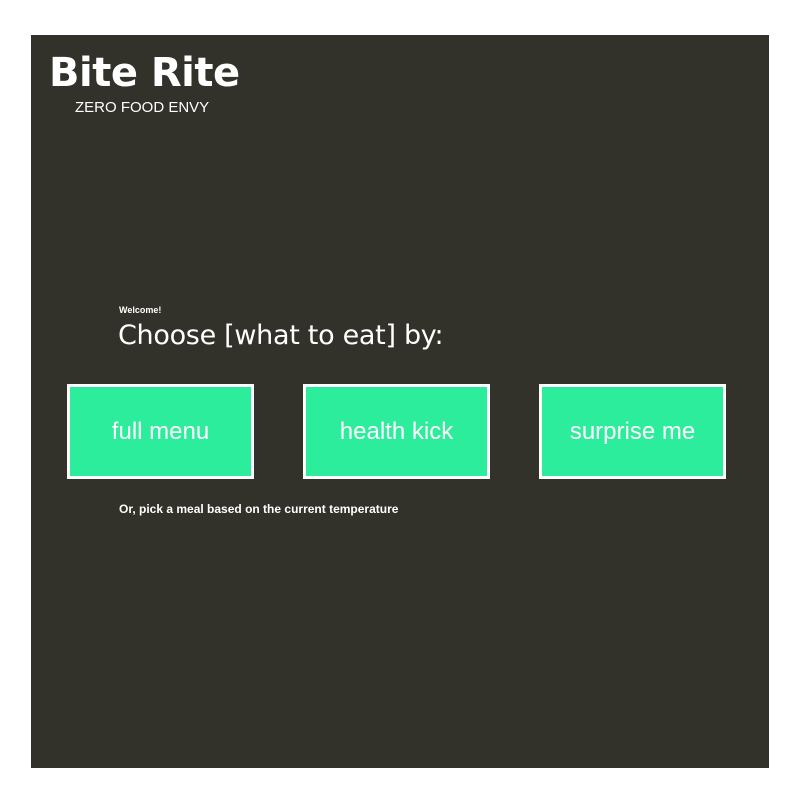  Describe the element at coordinates (142, 107) in the screenshot. I see `brand-tagline: ZERO FOOD ENVY` at that location.